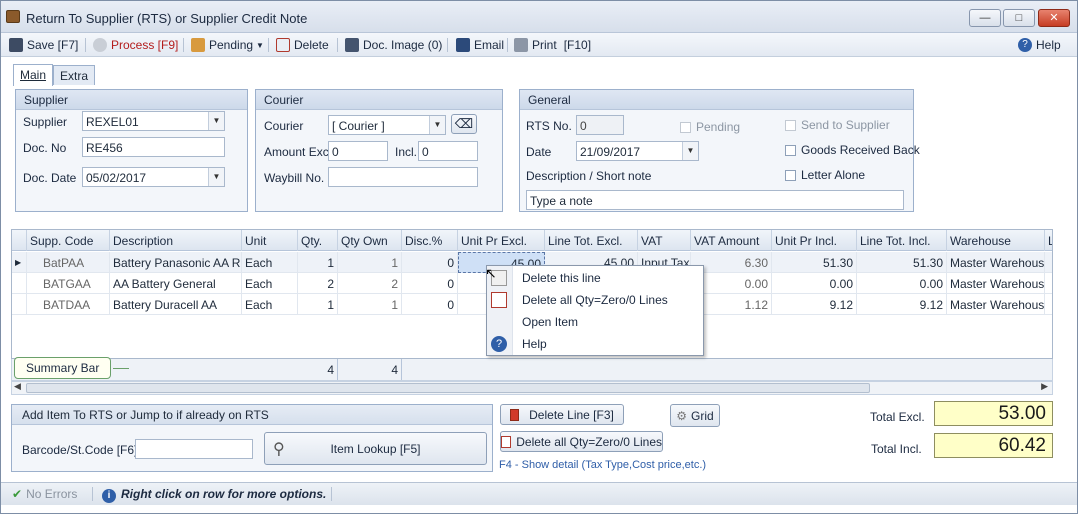 This screenshot has height=514, width=1078. Describe the element at coordinates (1048, 240) in the screenshot. I see `col-l: L` at that location.